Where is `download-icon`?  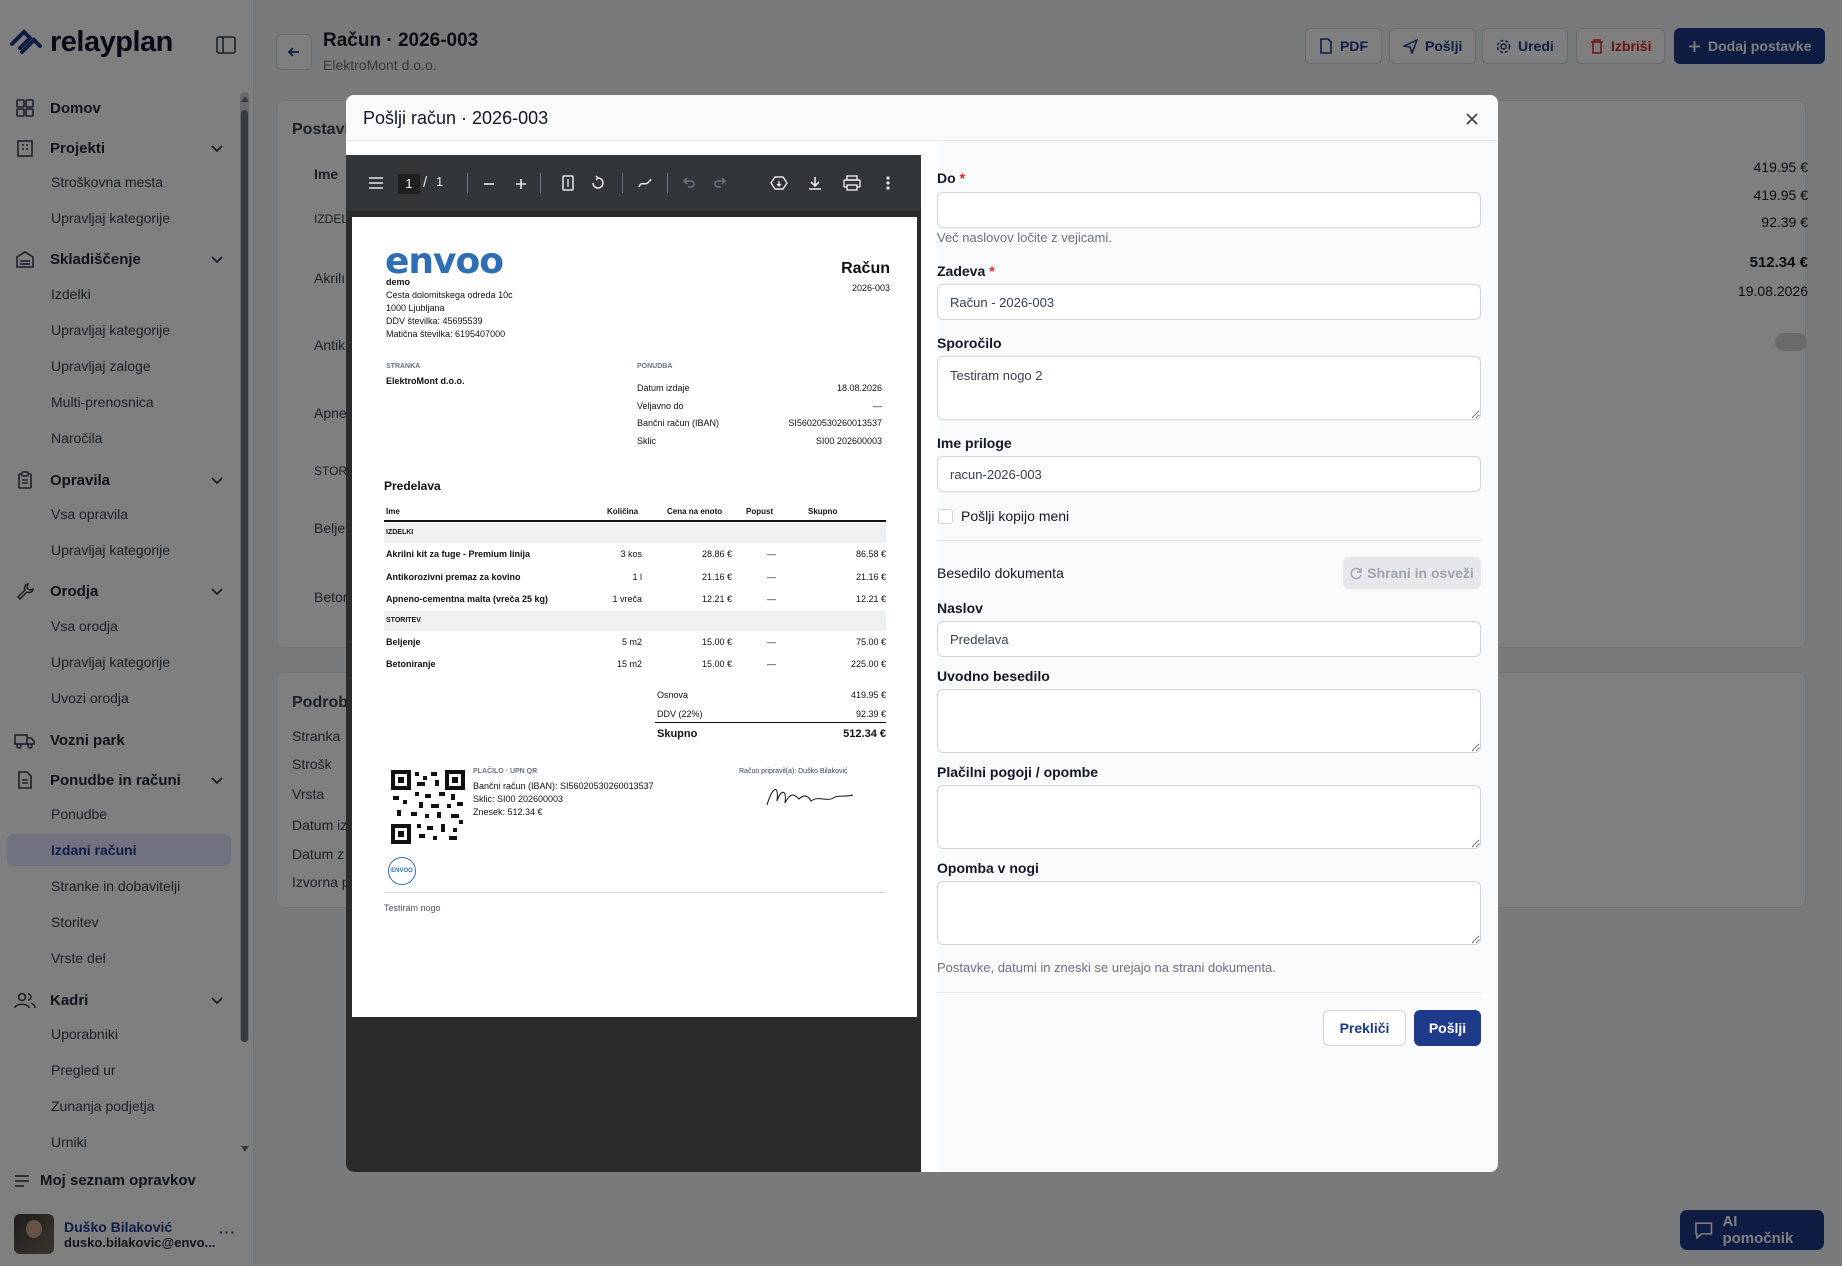 download-icon is located at coordinates (815, 183).